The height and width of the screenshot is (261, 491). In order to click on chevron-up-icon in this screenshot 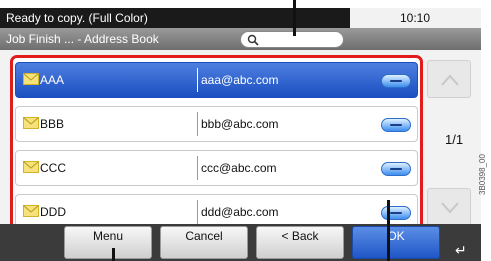, I will do `click(450, 80)`.